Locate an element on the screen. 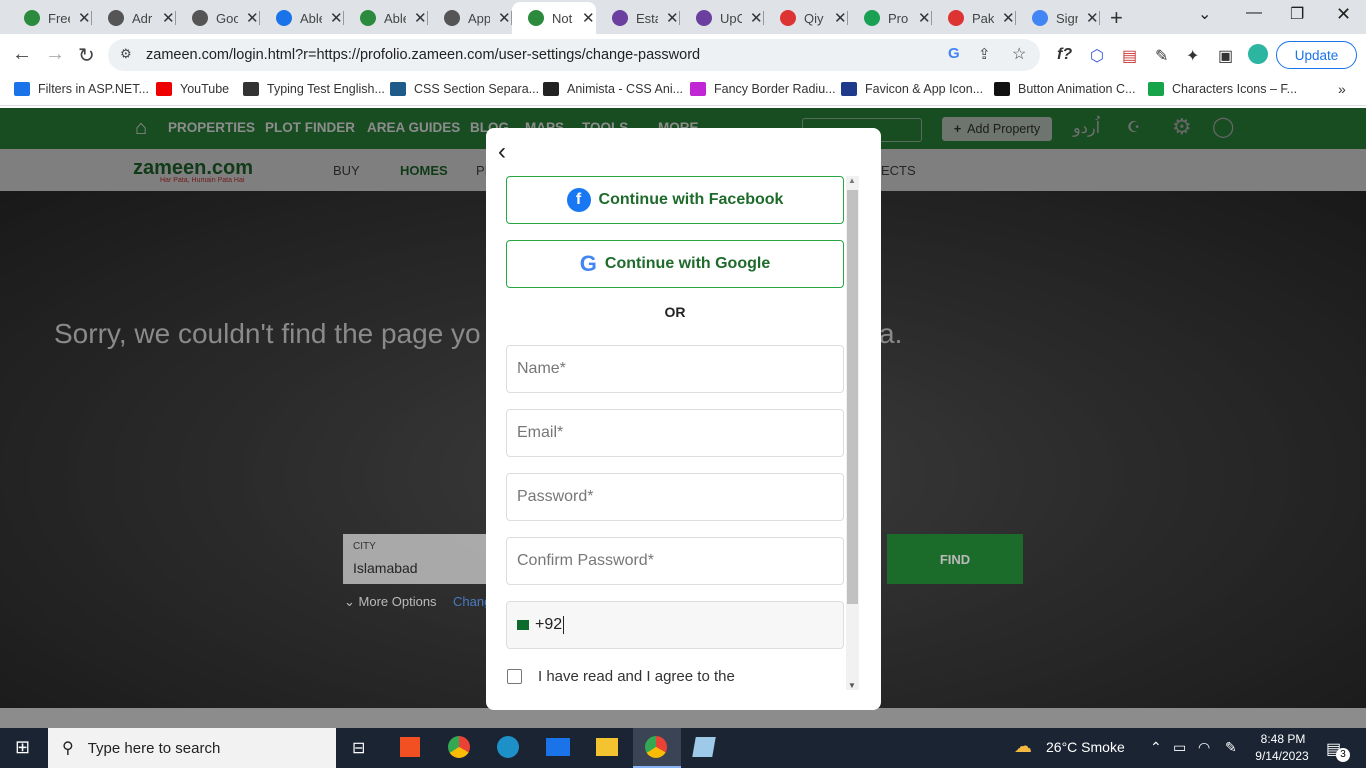 This screenshot has height=768, width=1366. browser-tab: Pak ✕ is located at coordinates (974, 18).